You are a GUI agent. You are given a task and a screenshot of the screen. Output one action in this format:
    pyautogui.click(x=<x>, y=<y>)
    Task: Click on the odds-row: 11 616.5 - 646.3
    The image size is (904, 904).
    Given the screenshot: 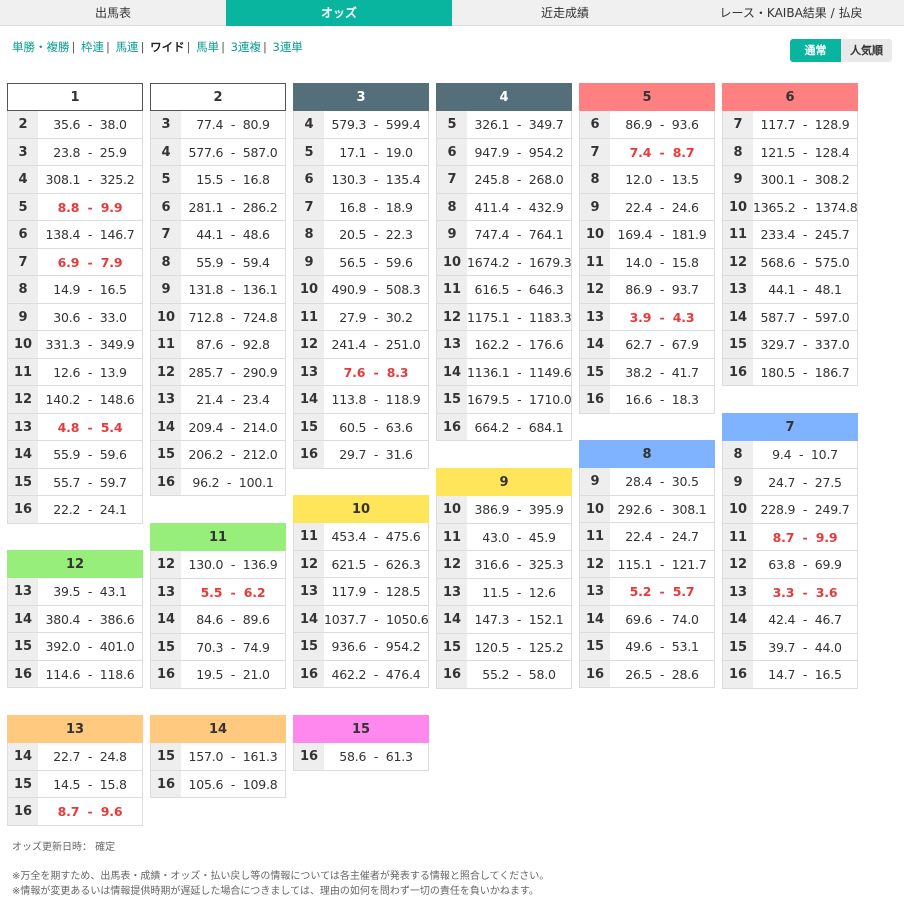 What is the action you would take?
    pyautogui.click(x=504, y=290)
    